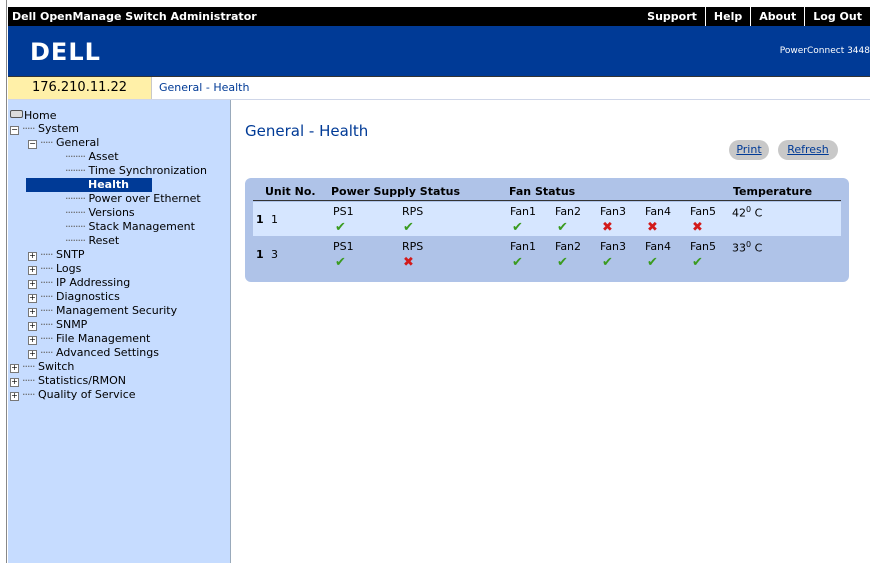 The height and width of the screenshot is (563, 870). Describe the element at coordinates (89, 185) in the screenshot. I see `sidebar-item-health: Health` at that location.